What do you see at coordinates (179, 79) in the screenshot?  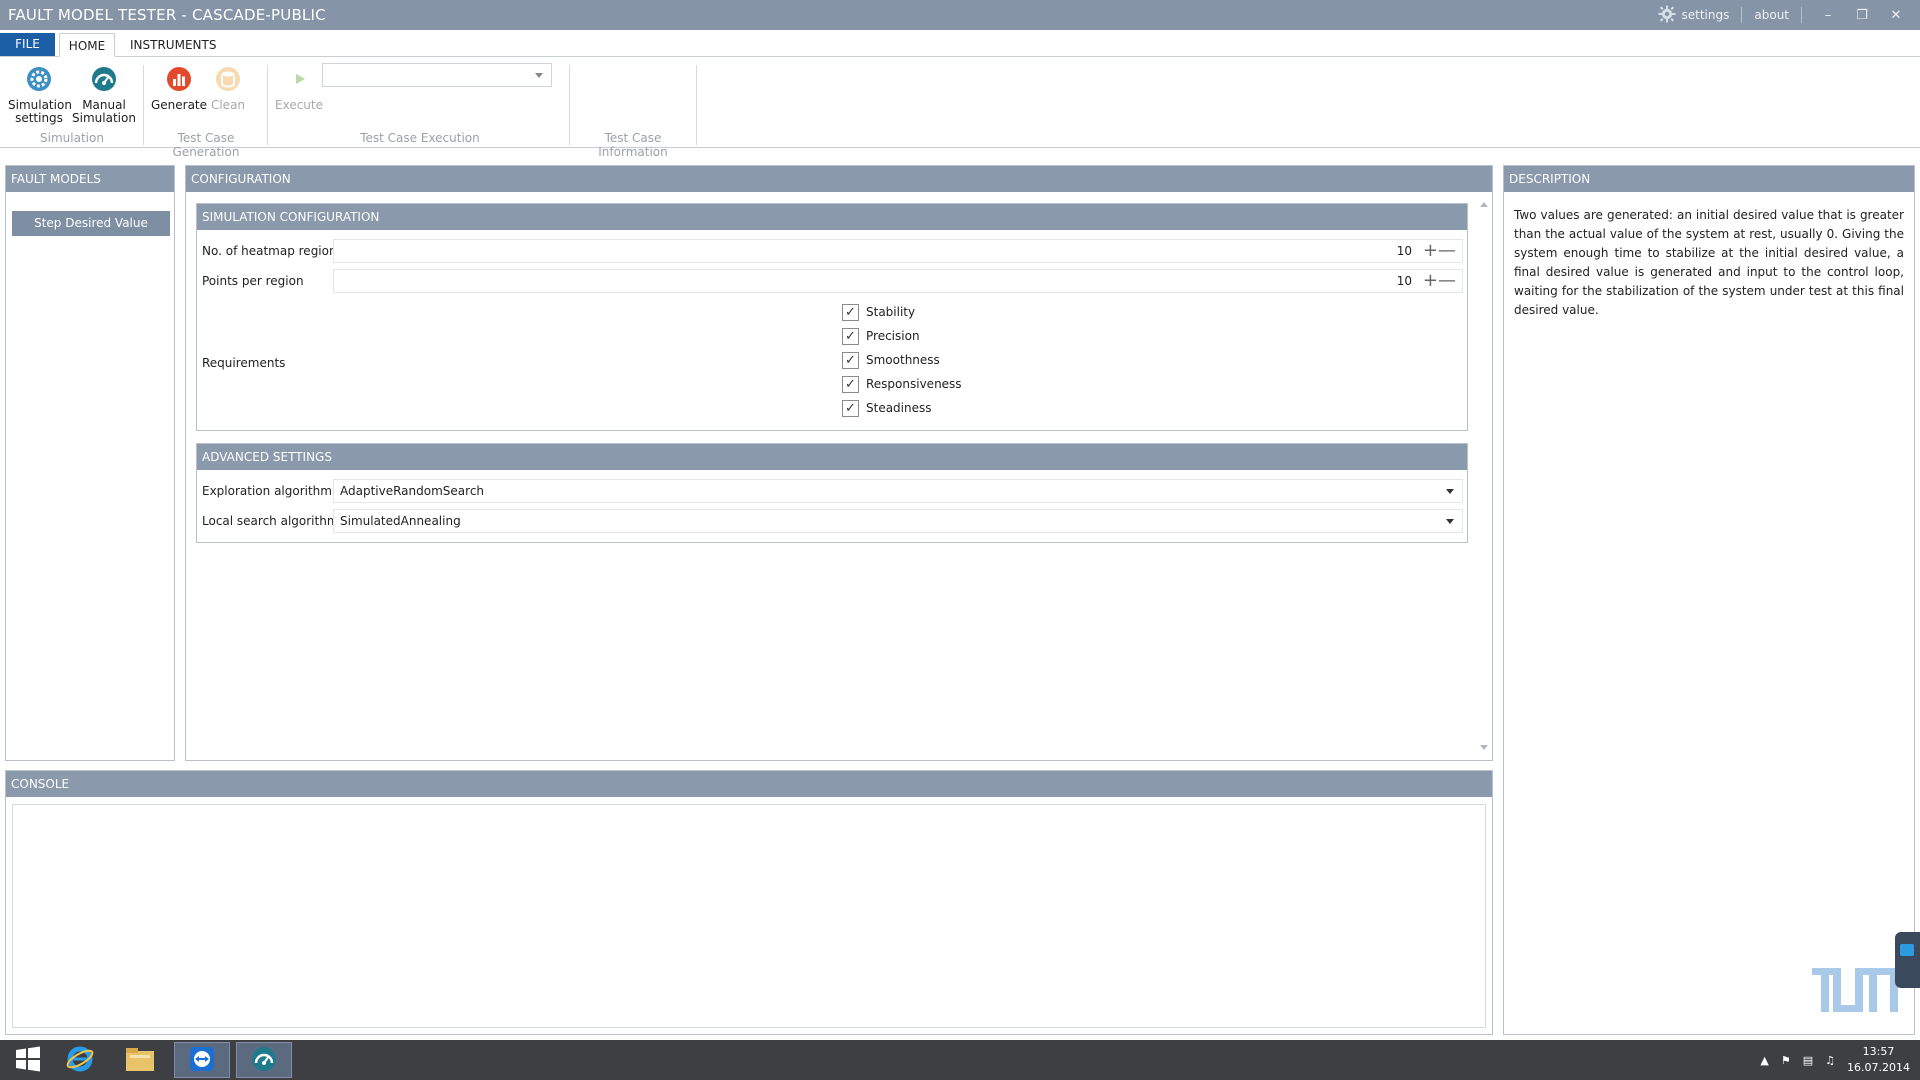 I see `bar-chart-icon` at bounding box center [179, 79].